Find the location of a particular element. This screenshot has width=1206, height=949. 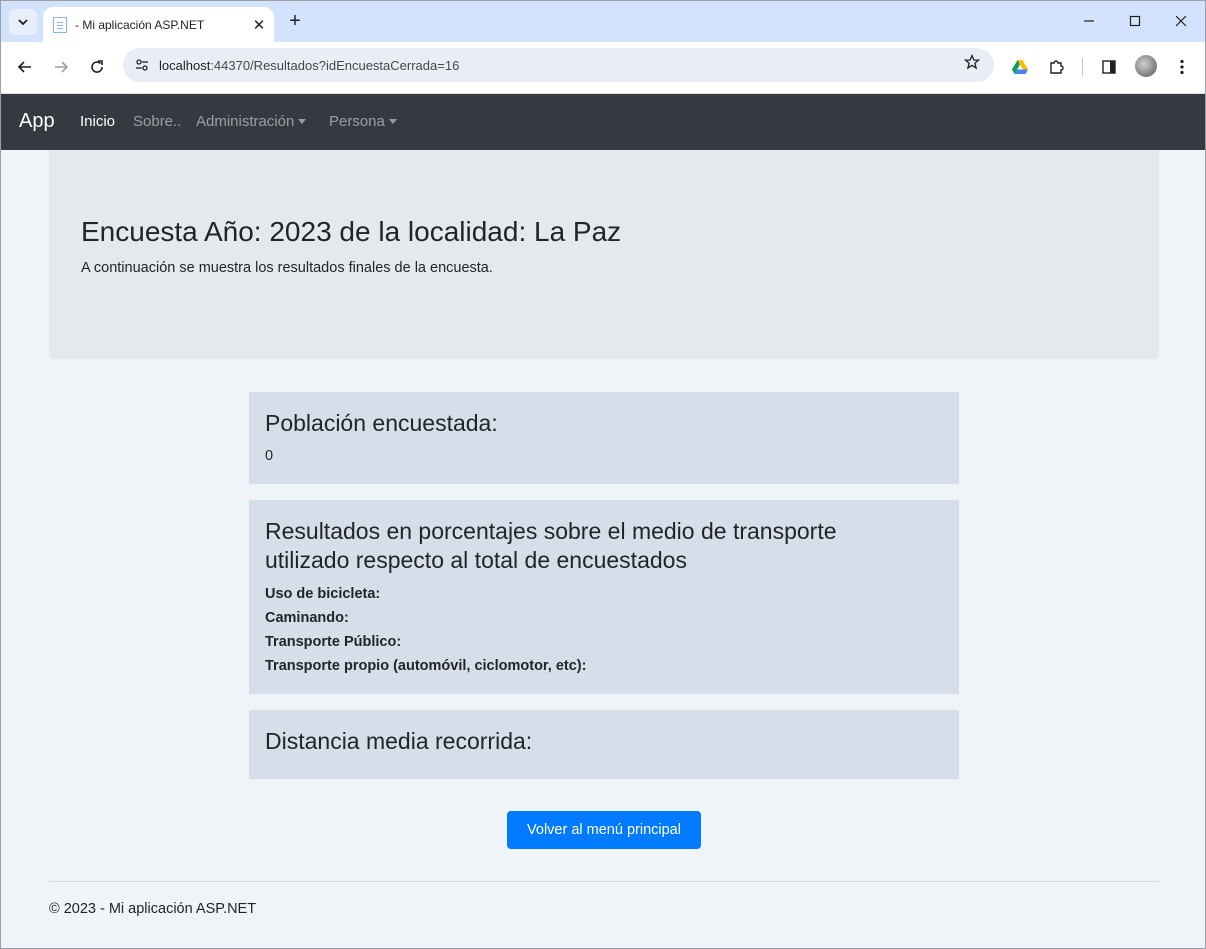

extensions-puzzle-icon is located at coordinates (1056, 67).